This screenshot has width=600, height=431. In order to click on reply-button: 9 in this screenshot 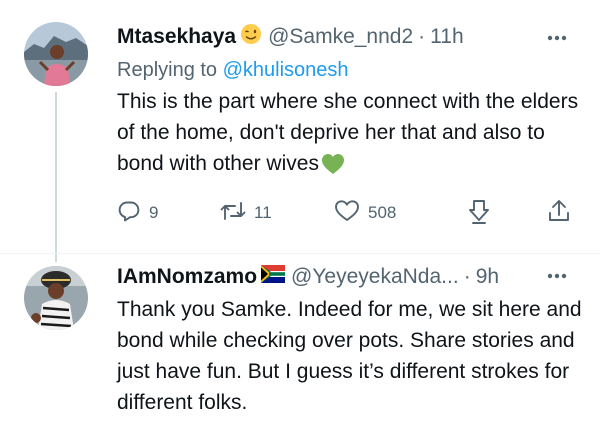, I will do `click(137, 213)`.